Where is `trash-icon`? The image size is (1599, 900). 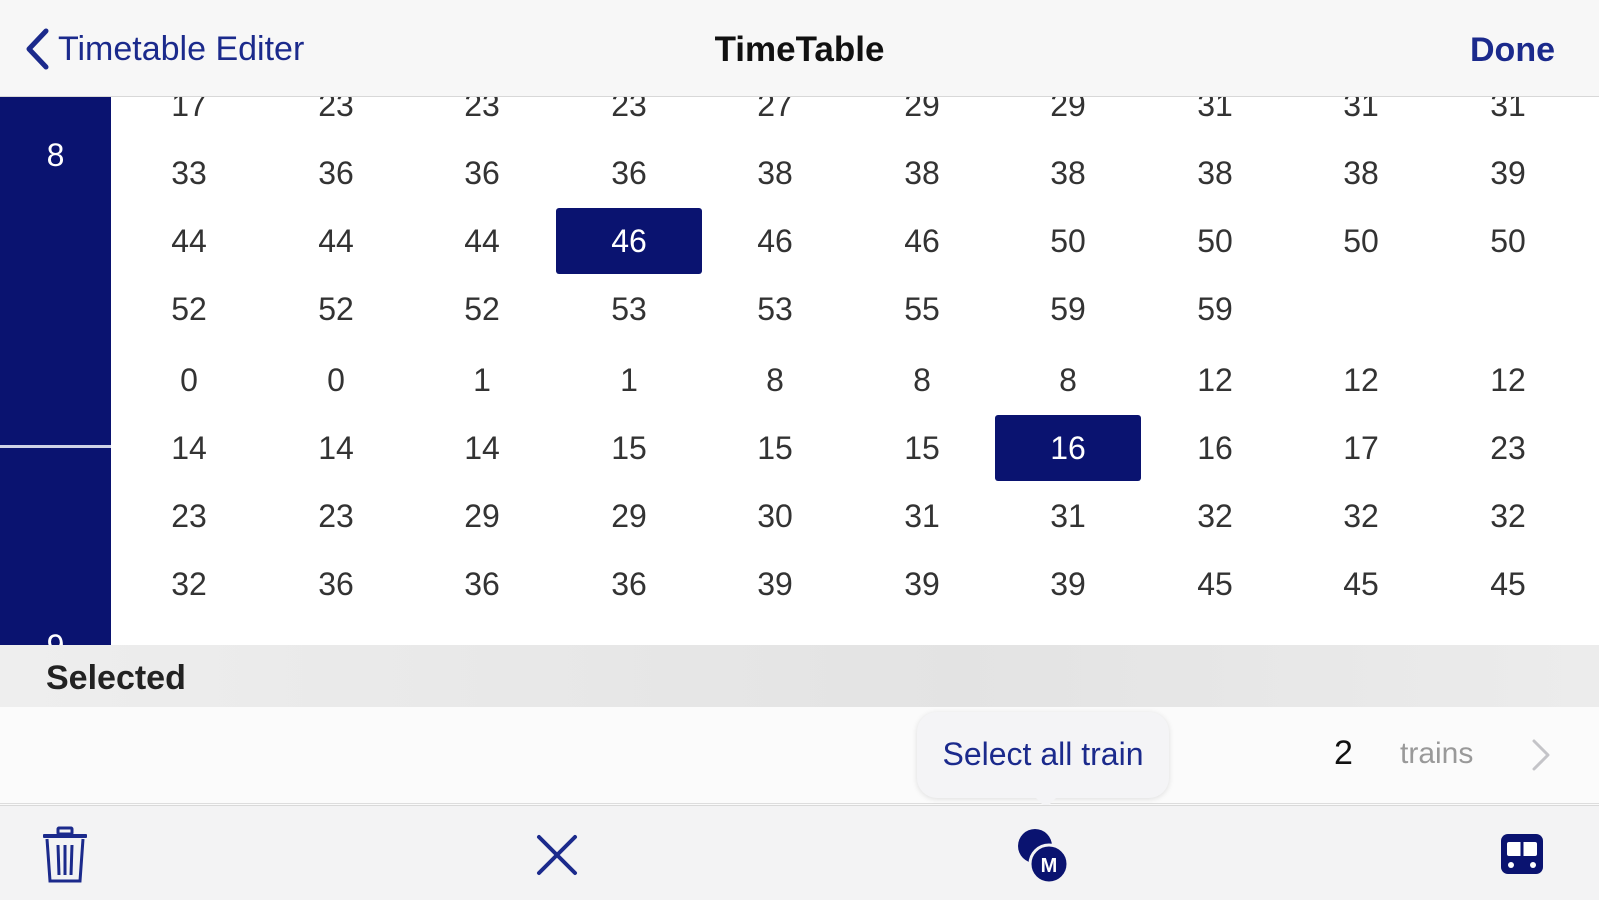 trash-icon is located at coordinates (65, 854).